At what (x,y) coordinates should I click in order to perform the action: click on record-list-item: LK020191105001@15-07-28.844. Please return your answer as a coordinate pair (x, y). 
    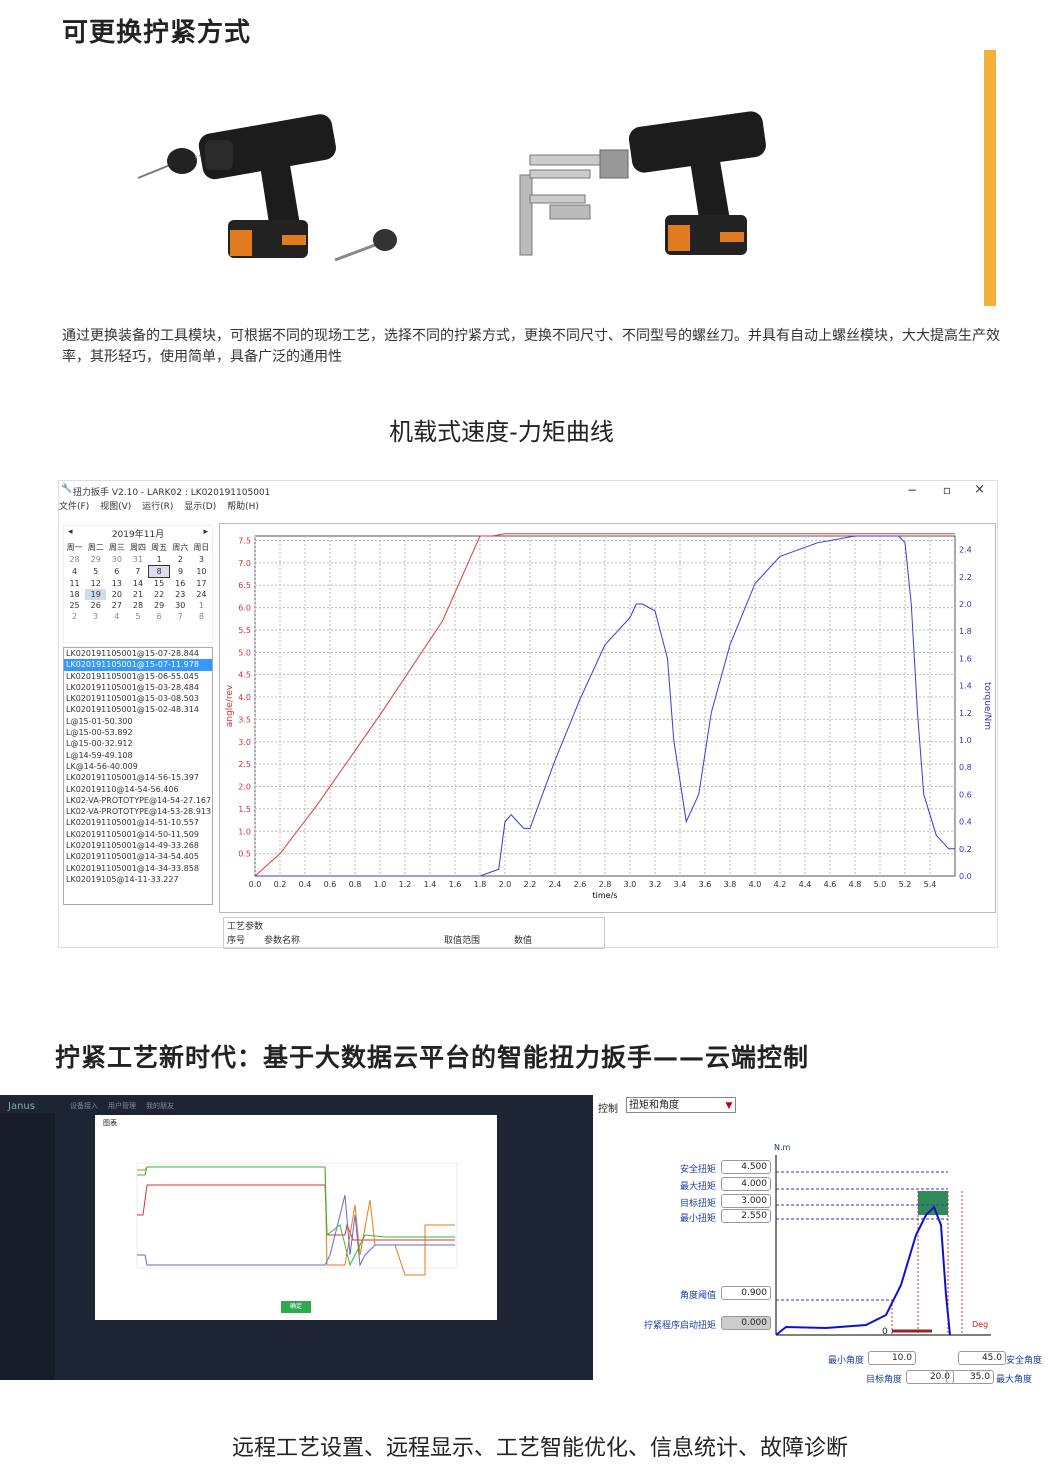
    Looking at the image, I should click on (138, 653).